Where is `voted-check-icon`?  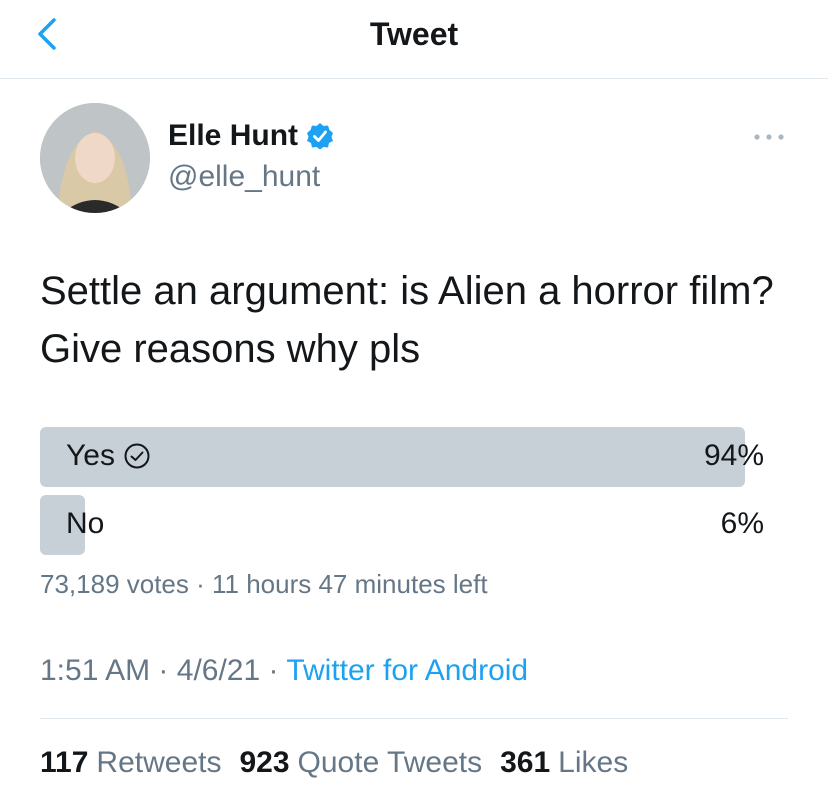
voted-check-icon is located at coordinates (137, 456).